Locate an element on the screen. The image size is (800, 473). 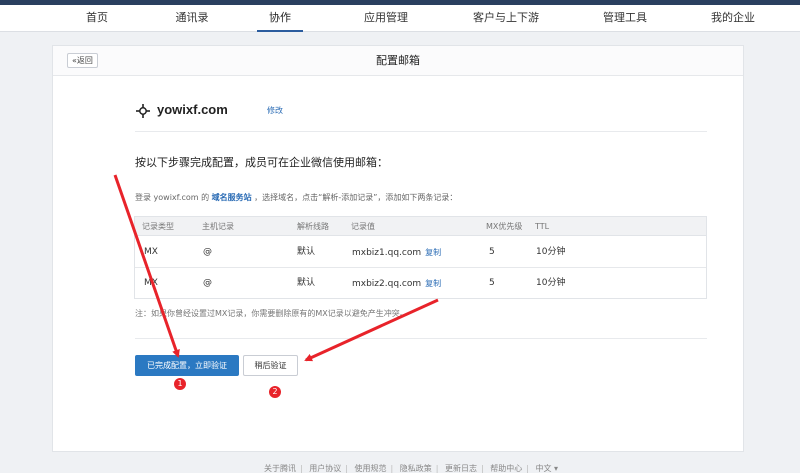
cell-value: mxbiz1.qq.com 复制 is located at coordinates (396, 252).